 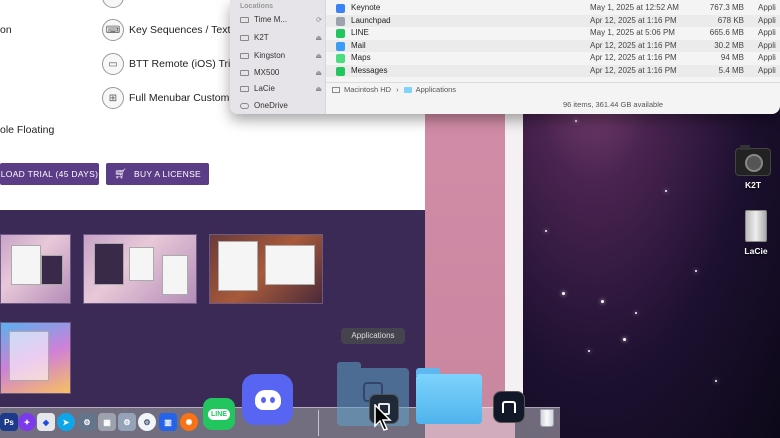 What do you see at coordinates (436, 89) in the screenshot?
I see `path-folder: Applications` at bounding box center [436, 89].